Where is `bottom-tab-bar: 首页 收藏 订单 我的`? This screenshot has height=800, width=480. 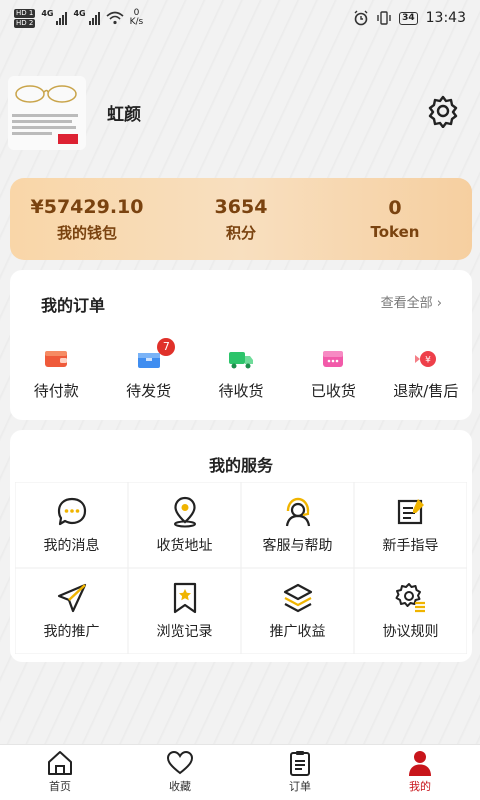 bottom-tab-bar: 首页 收藏 订单 我的 is located at coordinates (240, 772).